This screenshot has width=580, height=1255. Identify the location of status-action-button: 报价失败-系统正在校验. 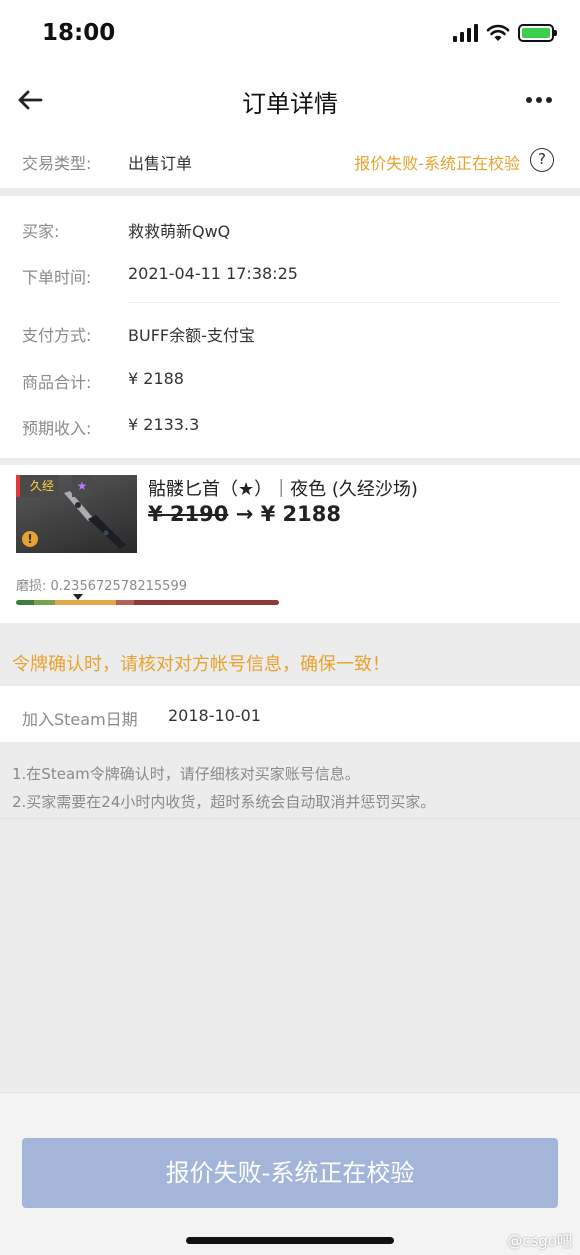
(290, 1173).